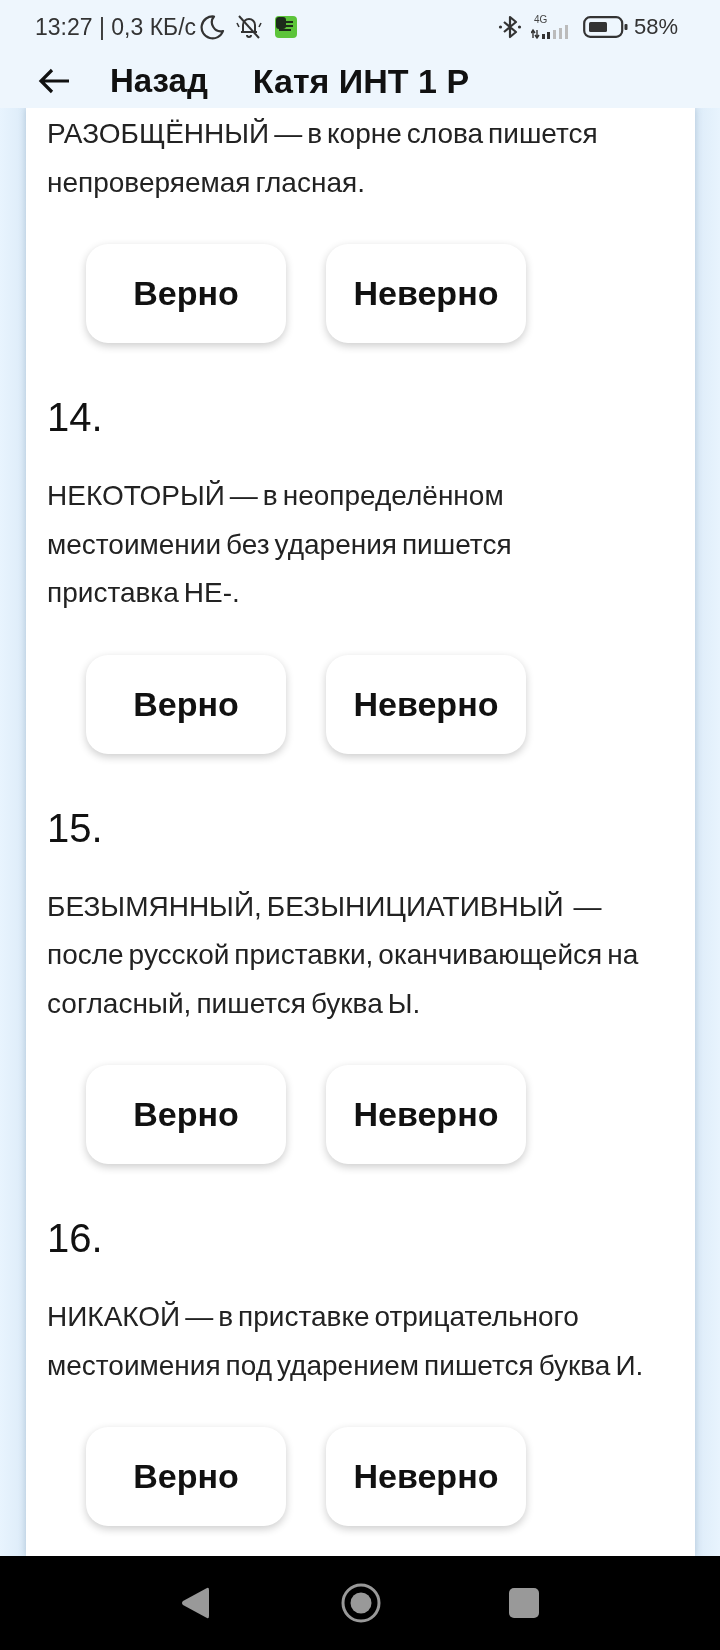  What do you see at coordinates (286, 27) in the screenshot?
I see `app-icon` at bounding box center [286, 27].